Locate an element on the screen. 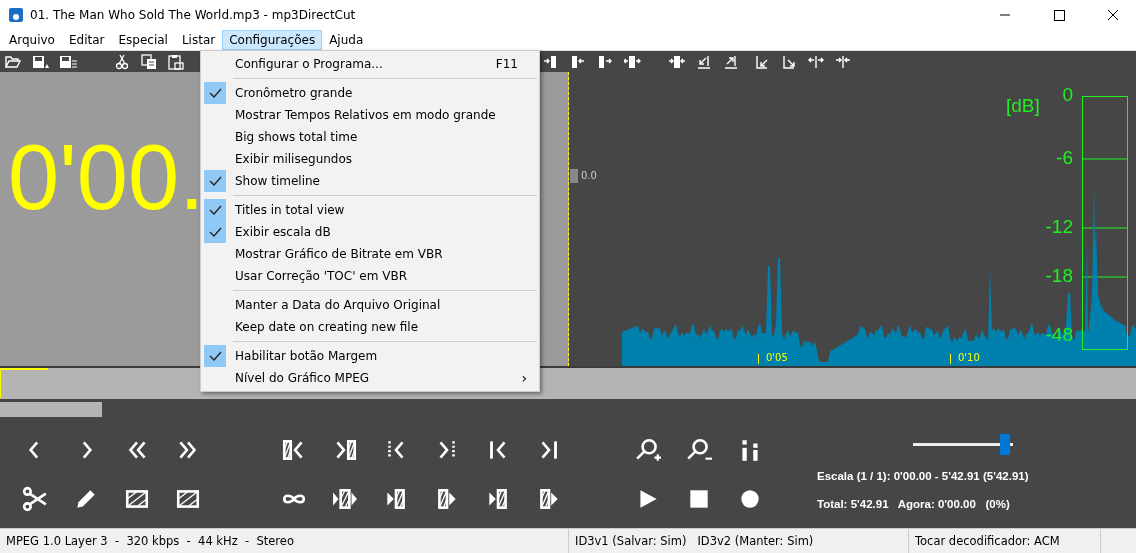 The width and height of the screenshot is (1136, 553). status-text: ID3v1 (Salvar: Sim) ID3v2 (Manter: Sim) is located at coordinates (739, 541).